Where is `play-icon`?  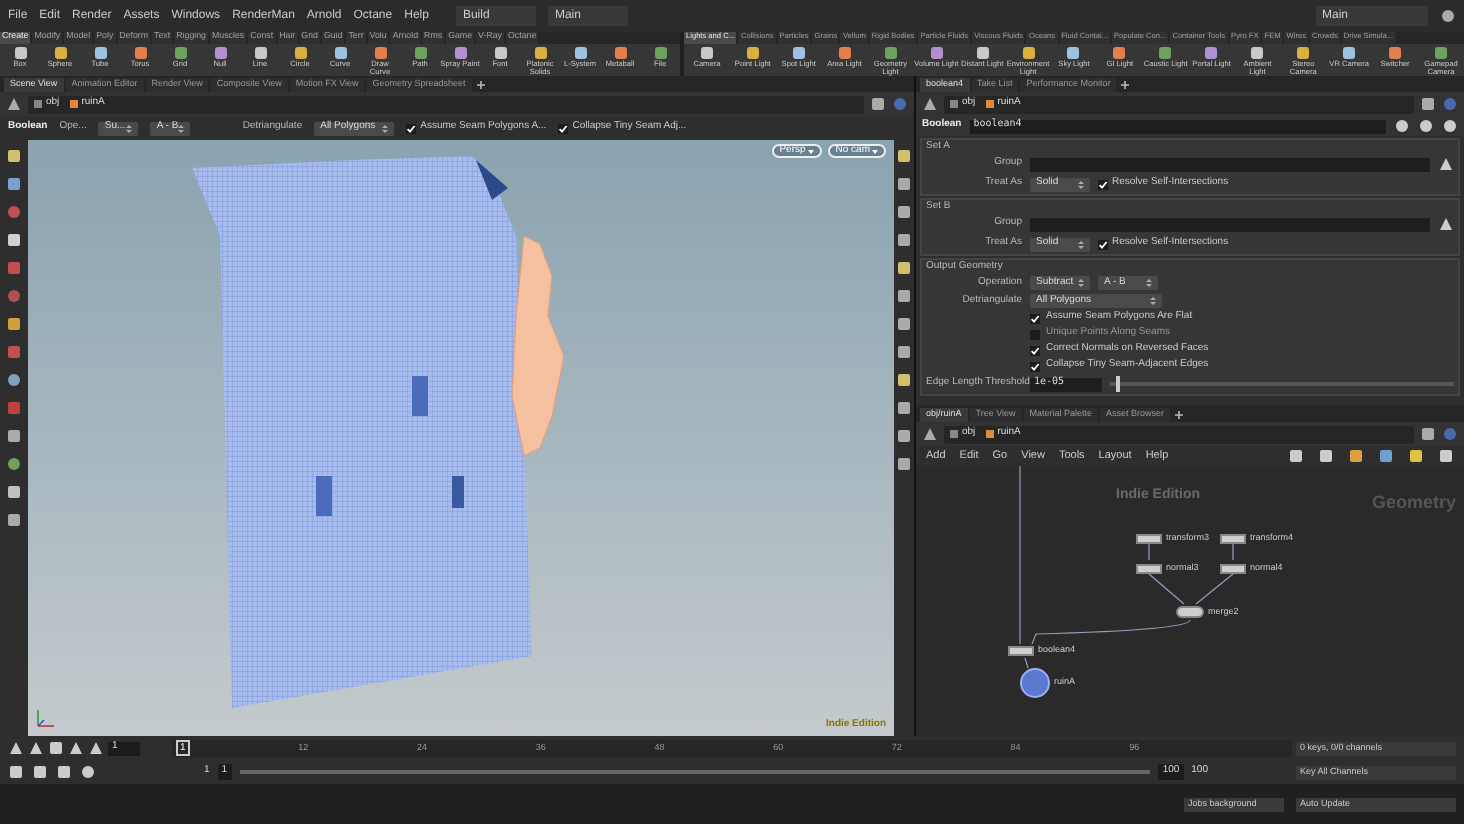
play-icon is located at coordinates (76, 748).